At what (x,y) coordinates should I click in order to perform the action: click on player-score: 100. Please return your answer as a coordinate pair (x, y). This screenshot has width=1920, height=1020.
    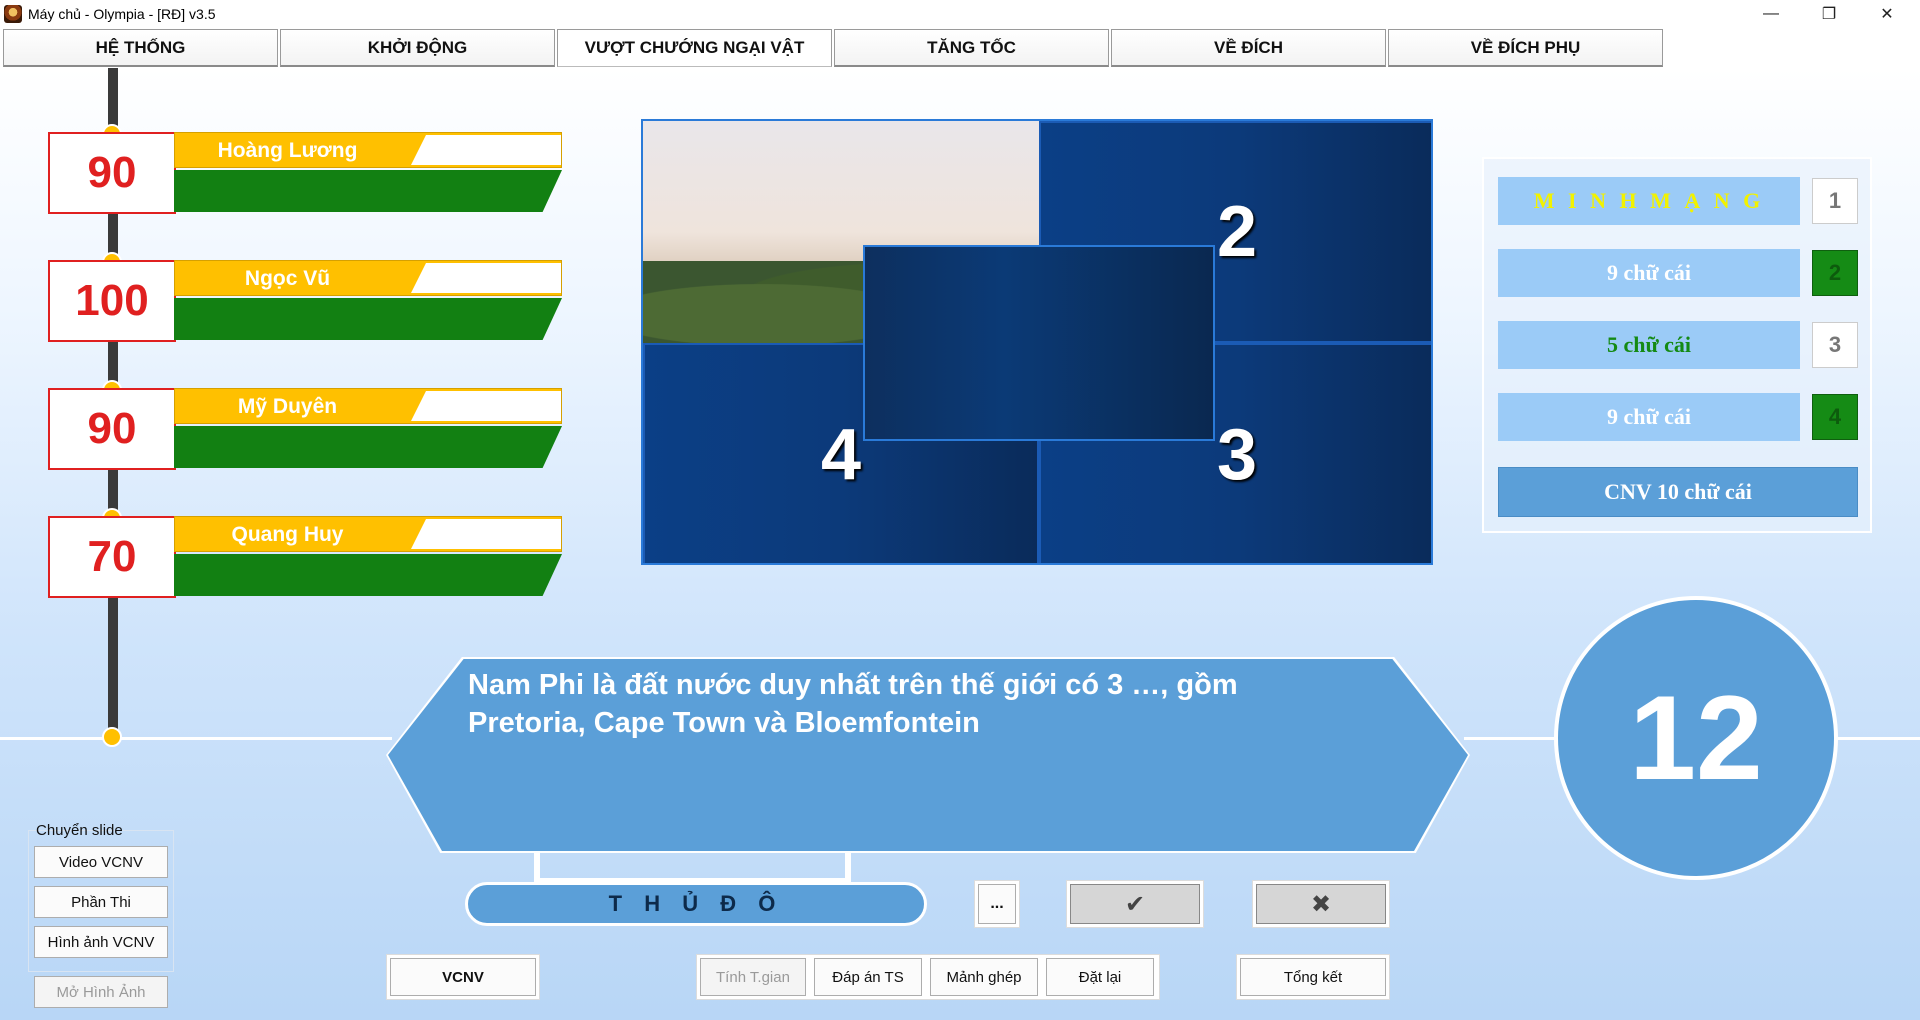
    Looking at the image, I should click on (112, 301).